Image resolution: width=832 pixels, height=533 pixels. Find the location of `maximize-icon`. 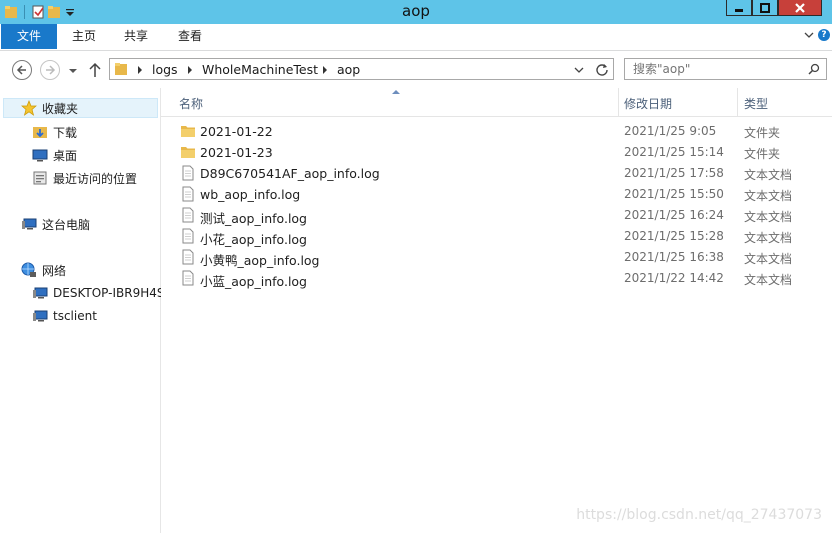

maximize-icon is located at coordinates (765, 7).